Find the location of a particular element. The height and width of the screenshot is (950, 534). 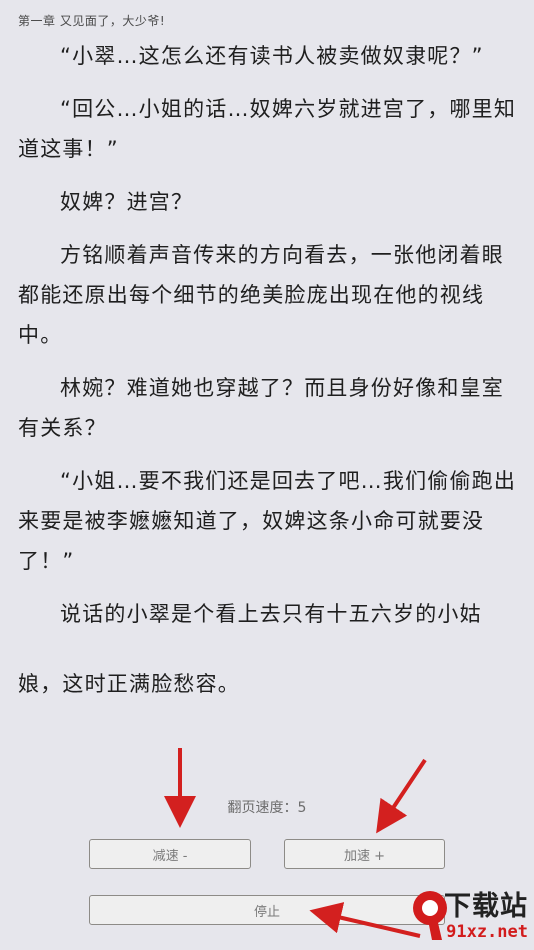

stop-button: 停止 is located at coordinates (267, 910).